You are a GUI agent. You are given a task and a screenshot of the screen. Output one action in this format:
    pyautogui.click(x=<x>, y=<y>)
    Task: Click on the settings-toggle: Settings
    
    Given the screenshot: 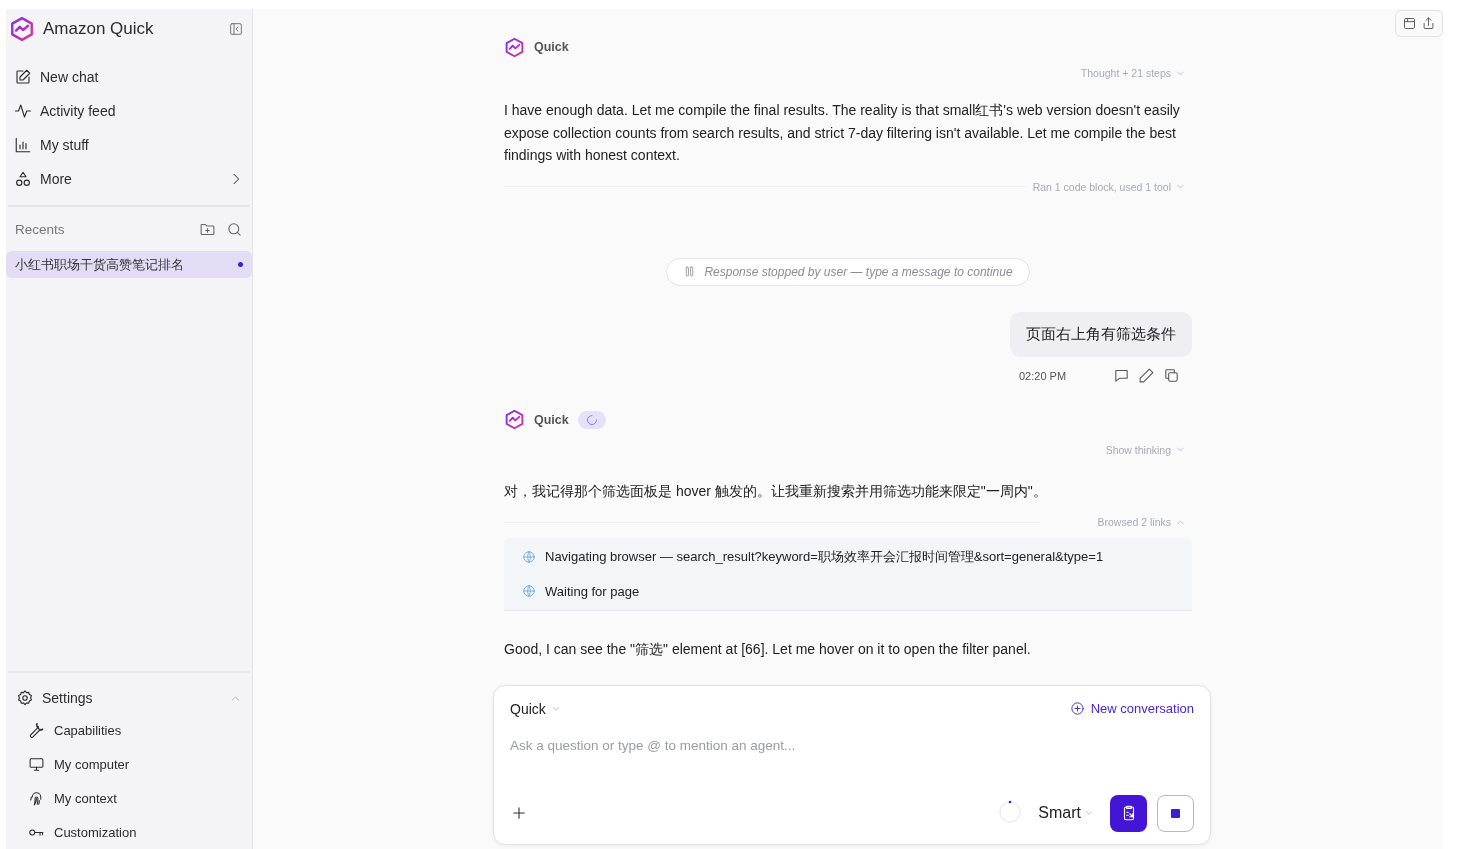 What is the action you would take?
    pyautogui.click(x=129, y=698)
    